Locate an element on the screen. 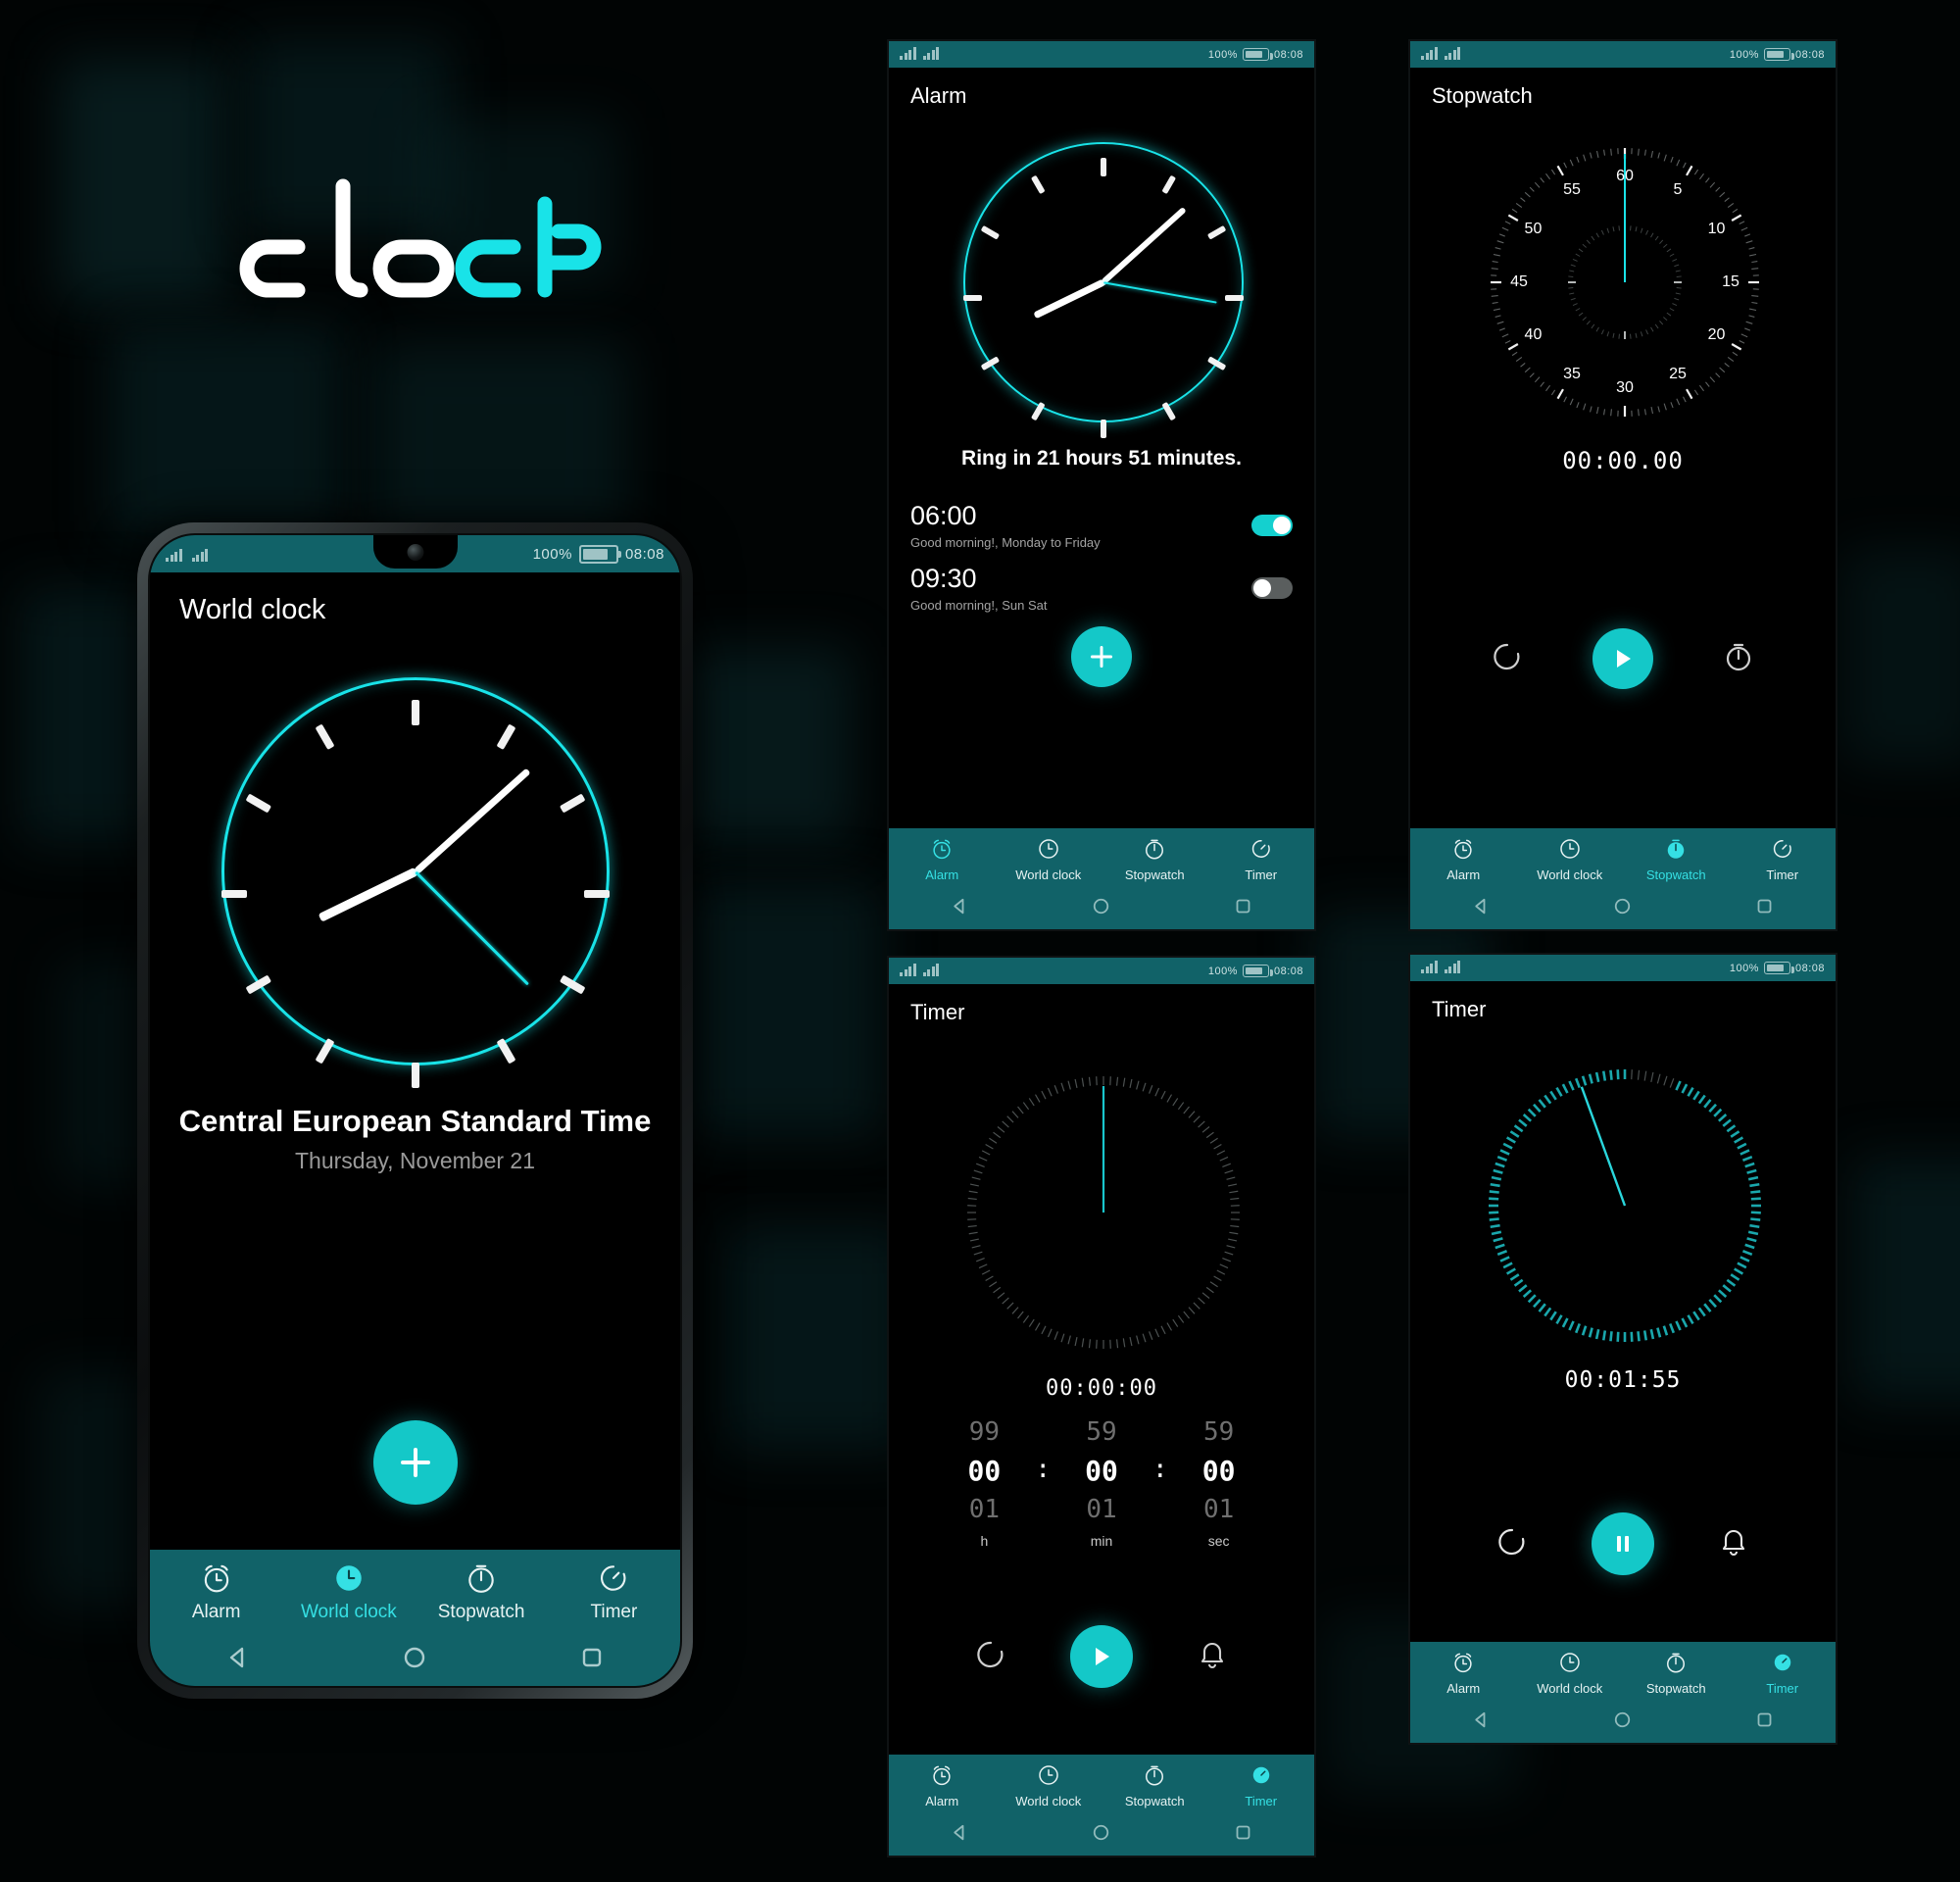  timer-picker: 99 00 01 h : 59 00 01 min : 59 00 01 sec is located at coordinates (1101, 1483).